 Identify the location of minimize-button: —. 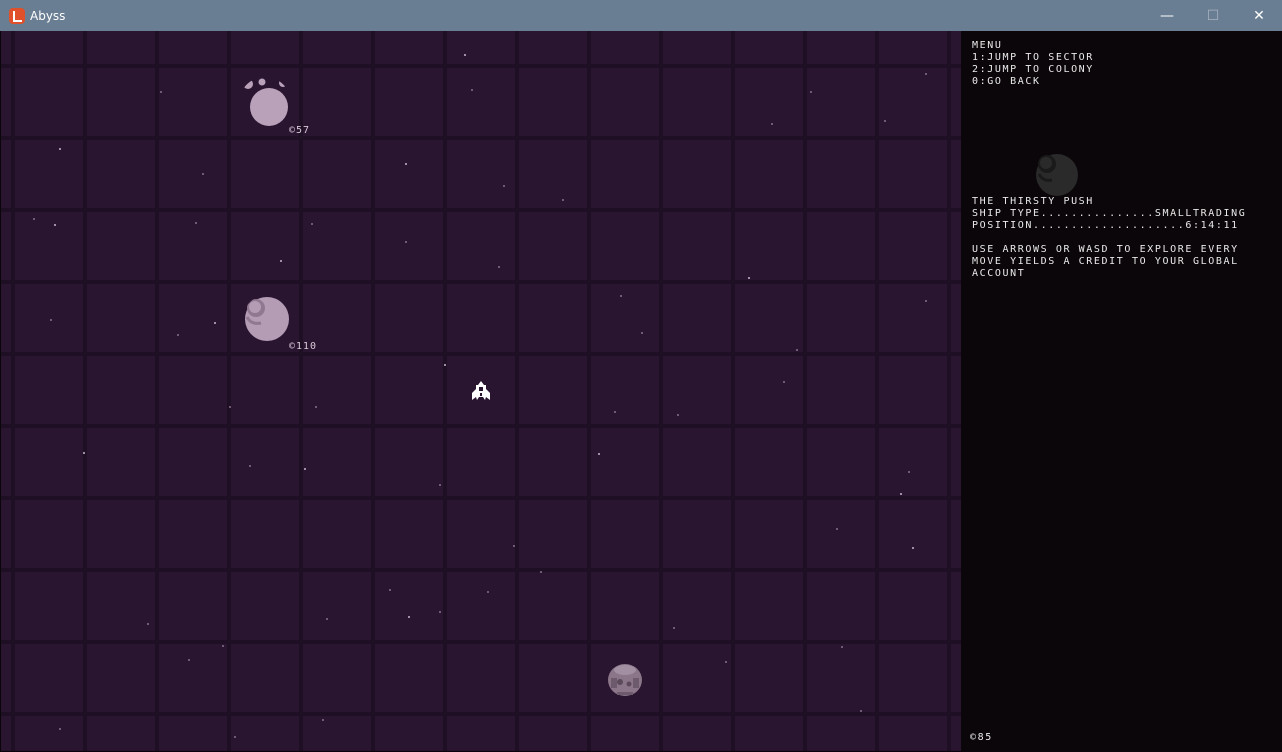
(1167, 15).